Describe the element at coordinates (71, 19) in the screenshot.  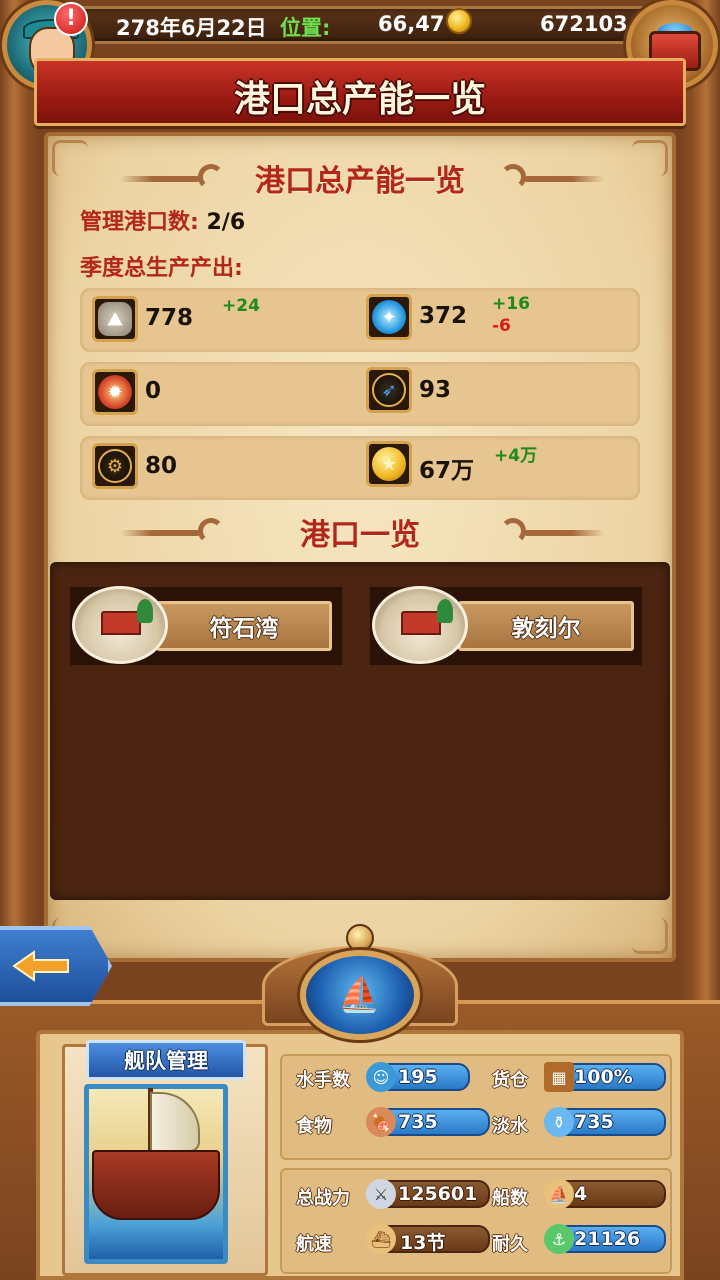
I see `alert-badge: !` at that location.